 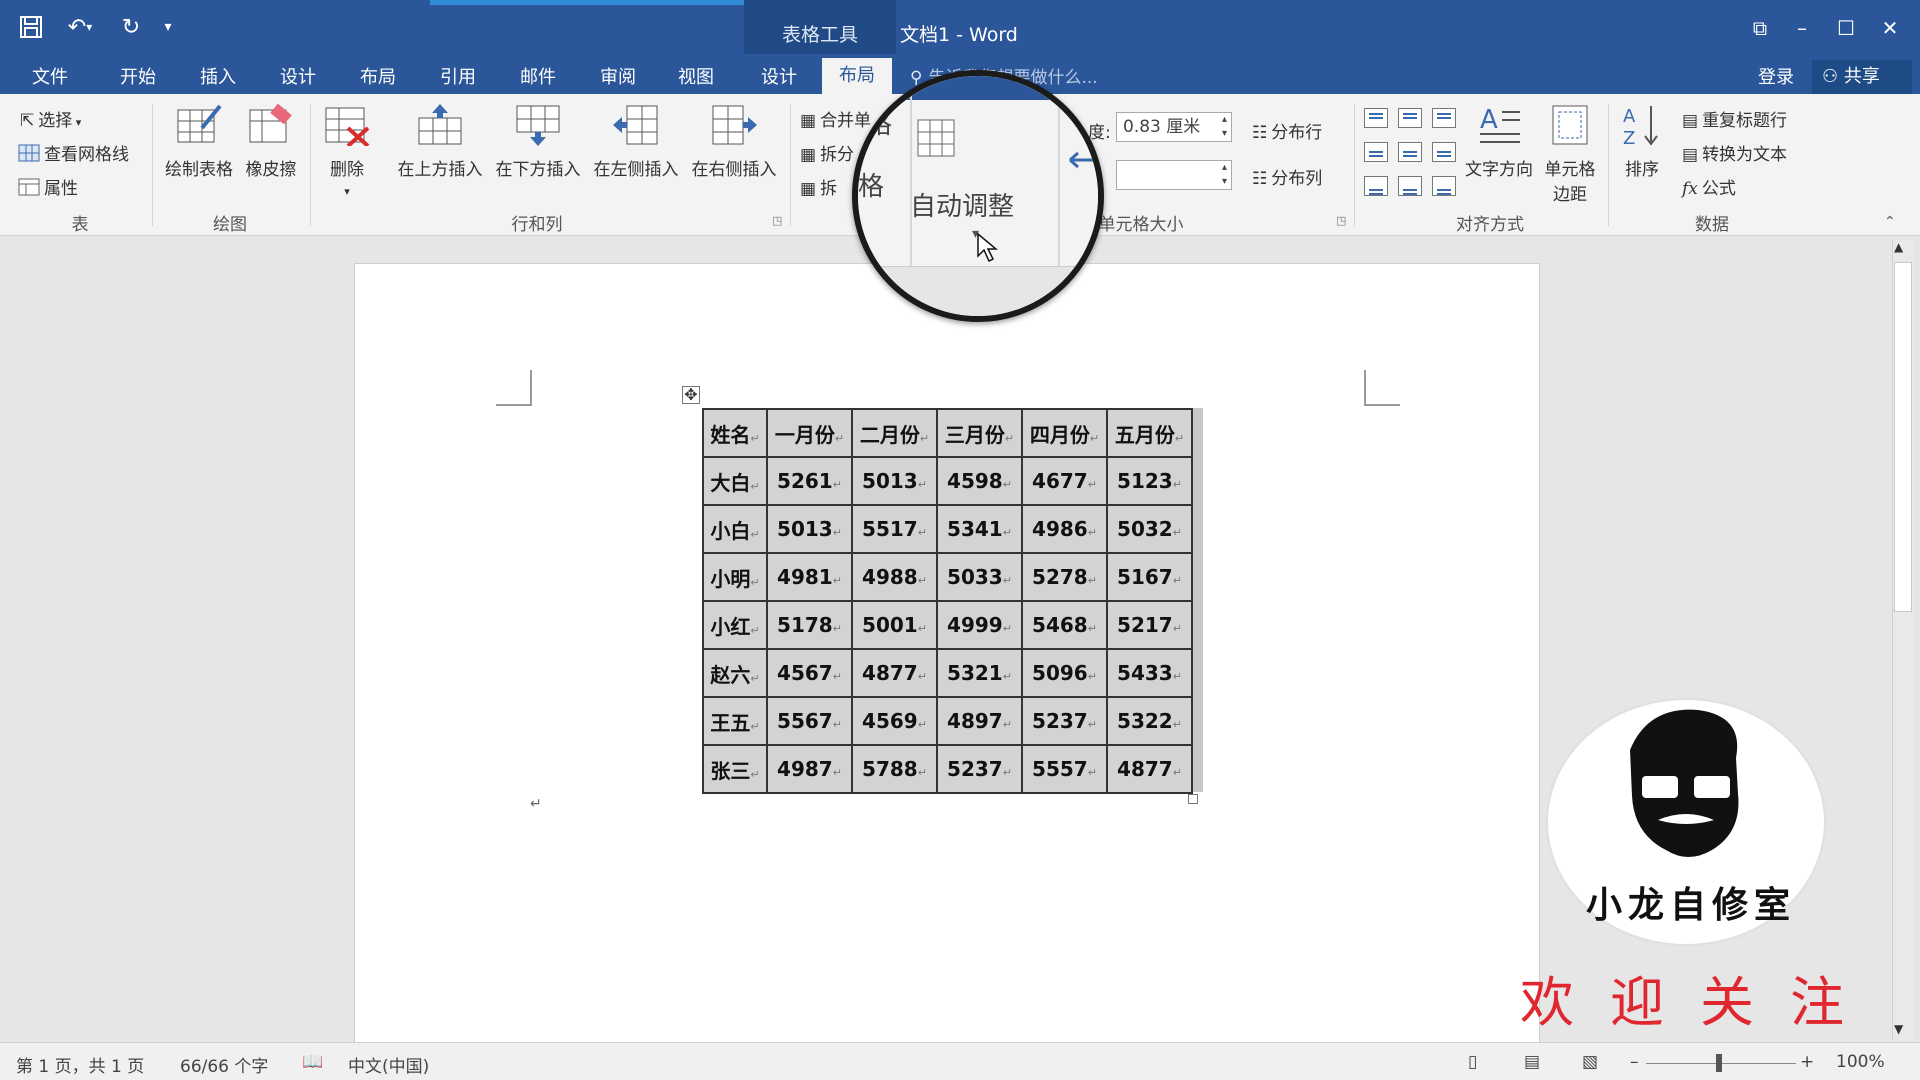 What do you see at coordinates (312, 1062) in the screenshot?
I see `proofing-icon: 📖` at bounding box center [312, 1062].